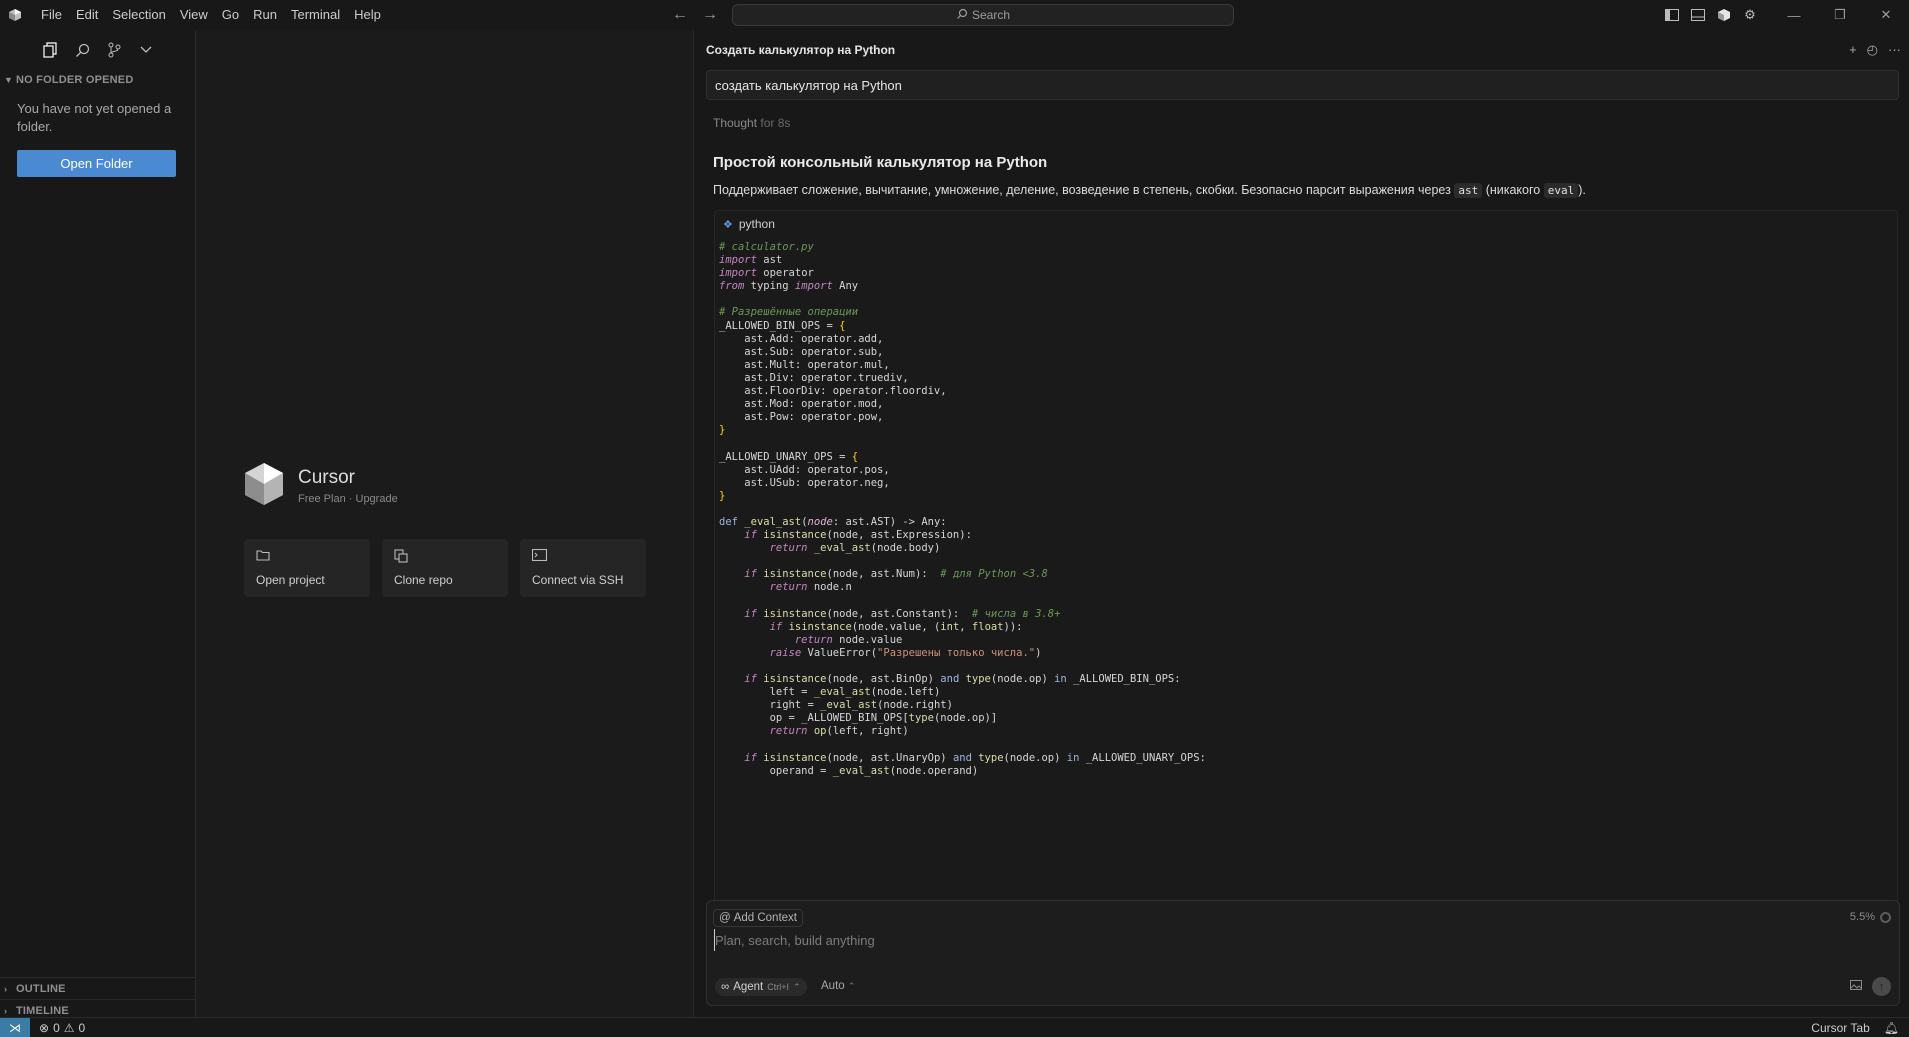  I want to click on answer-desc-part: )., so click(1582, 190).